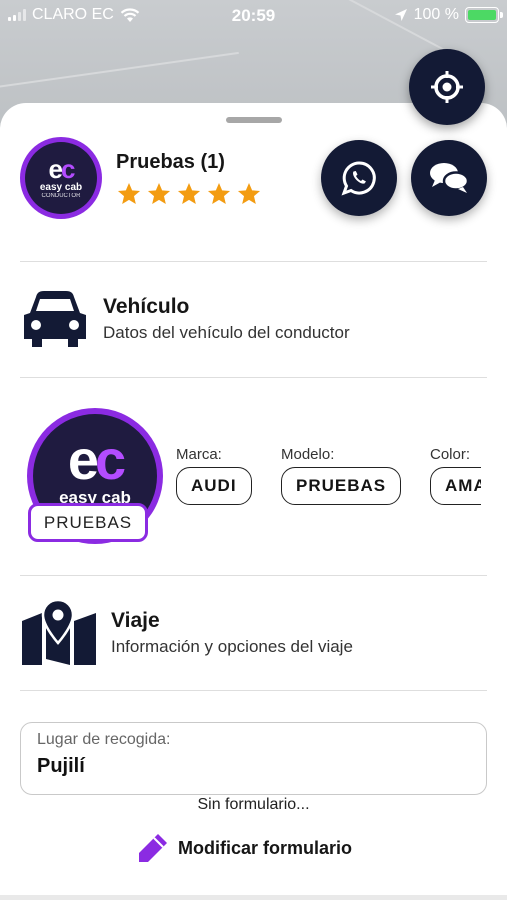 The height and width of the screenshot is (900, 507). What do you see at coordinates (455, 486) in the screenshot?
I see `field-value-chip: AMARILLO` at bounding box center [455, 486].